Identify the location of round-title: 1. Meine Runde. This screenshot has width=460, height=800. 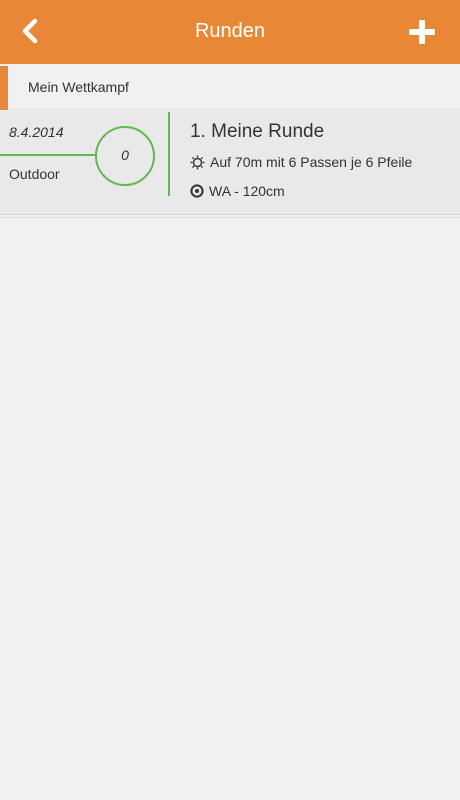
(257, 131).